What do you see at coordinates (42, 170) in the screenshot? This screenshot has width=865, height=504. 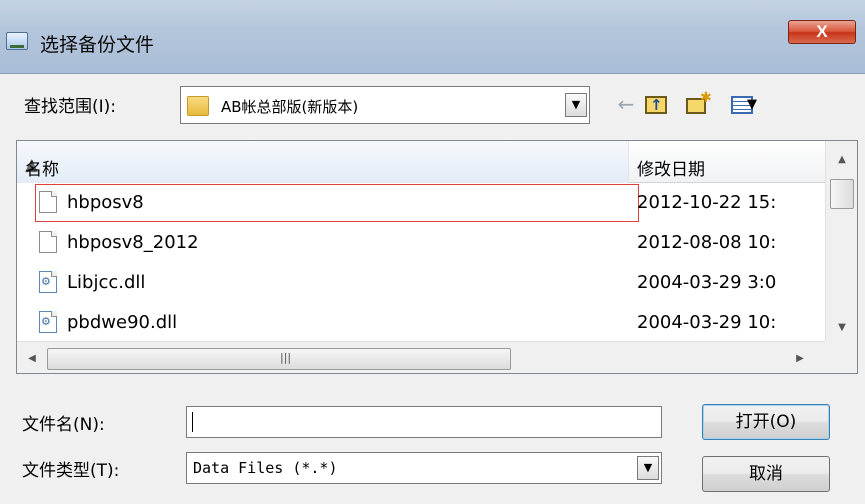 I see `column-name-label: 名称` at bounding box center [42, 170].